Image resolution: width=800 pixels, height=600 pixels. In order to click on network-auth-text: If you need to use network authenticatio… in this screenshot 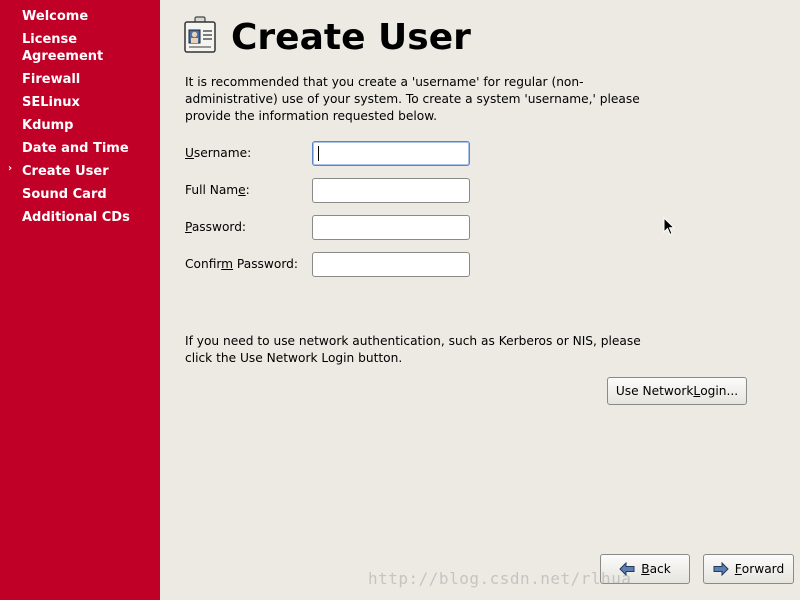, I will do `click(413, 350)`.